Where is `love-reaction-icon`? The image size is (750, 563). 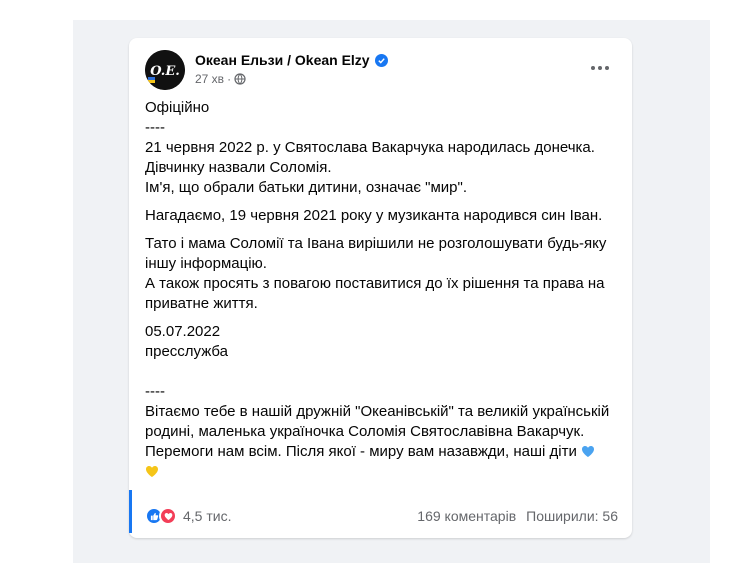 love-reaction-icon is located at coordinates (168, 516).